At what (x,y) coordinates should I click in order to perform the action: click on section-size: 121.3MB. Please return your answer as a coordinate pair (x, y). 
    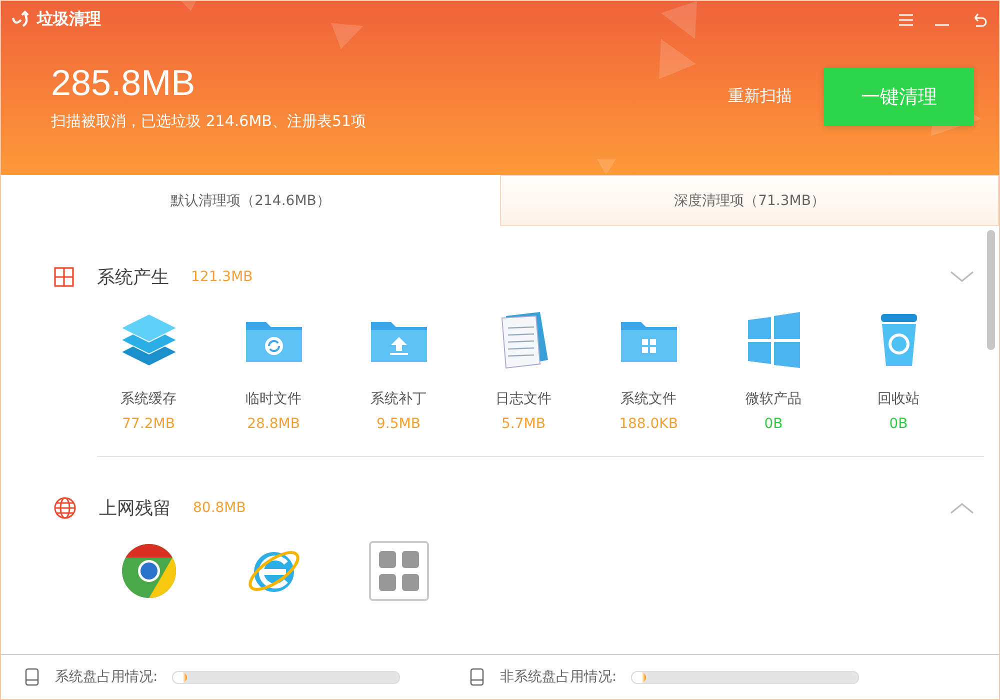
    Looking at the image, I should click on (222, 277).